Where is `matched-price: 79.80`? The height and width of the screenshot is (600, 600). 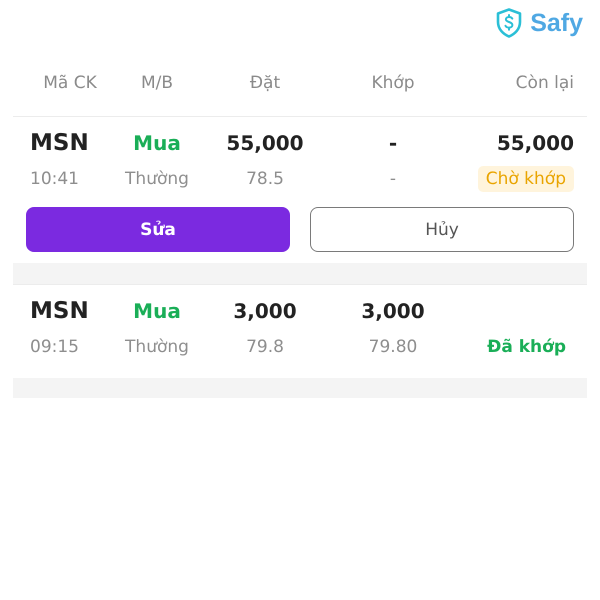
matched-price: 79.80 is located at coordinates (393, 347).